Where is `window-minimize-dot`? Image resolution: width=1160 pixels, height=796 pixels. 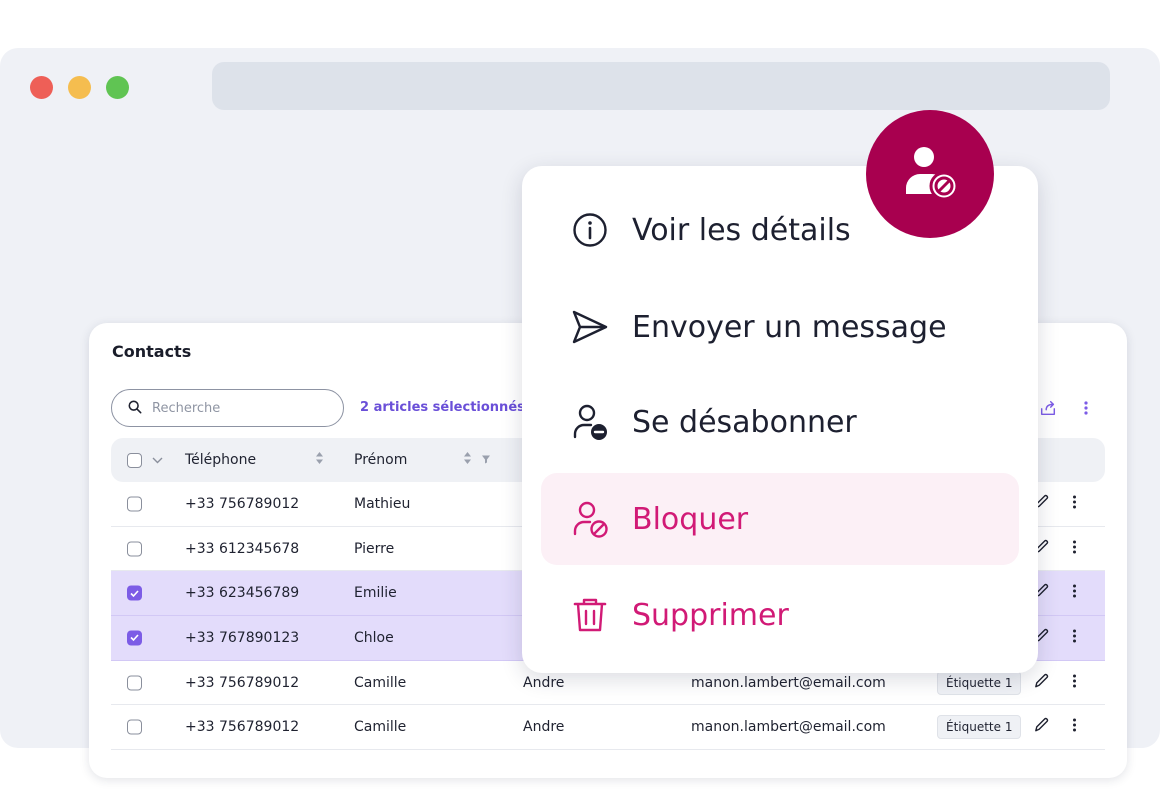 window-minimize-dot is located at coordinates (79, 87).